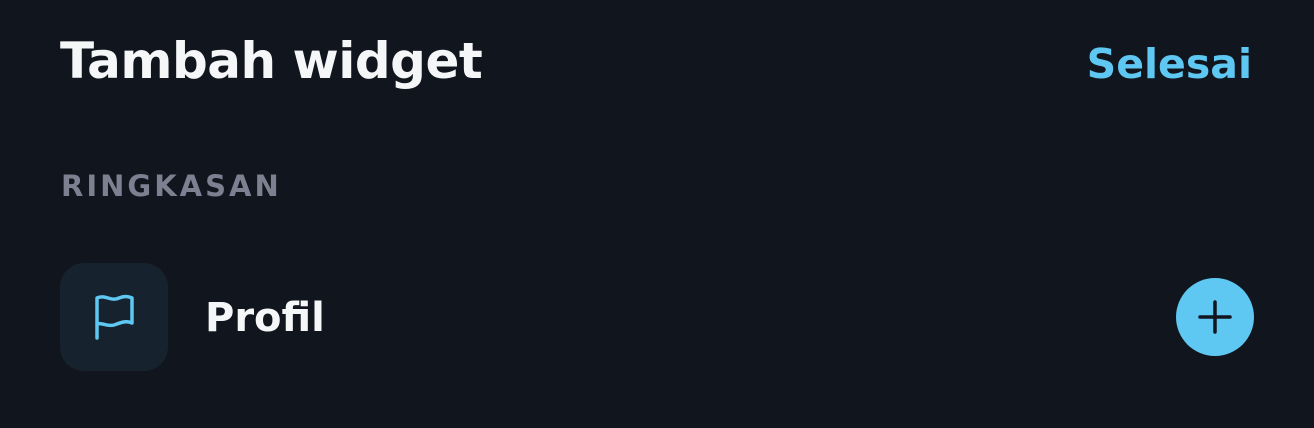  I want to click on flag-icon, so click(114, 317).